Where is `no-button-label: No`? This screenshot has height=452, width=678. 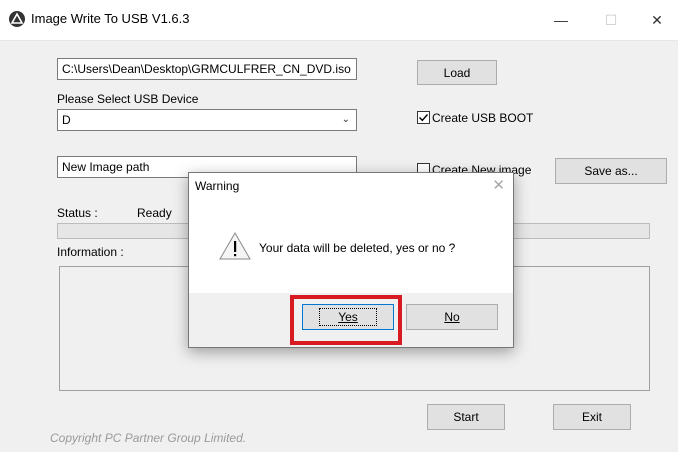 no-button-label: No is located at coordinates (452, 317).